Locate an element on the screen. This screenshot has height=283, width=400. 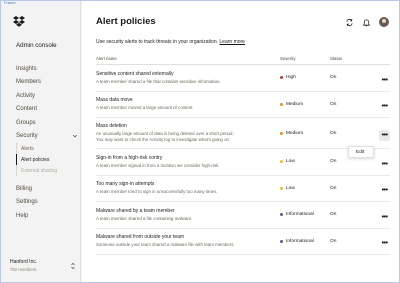
chevron-up-down-icon is located at coordinates (73, 266).